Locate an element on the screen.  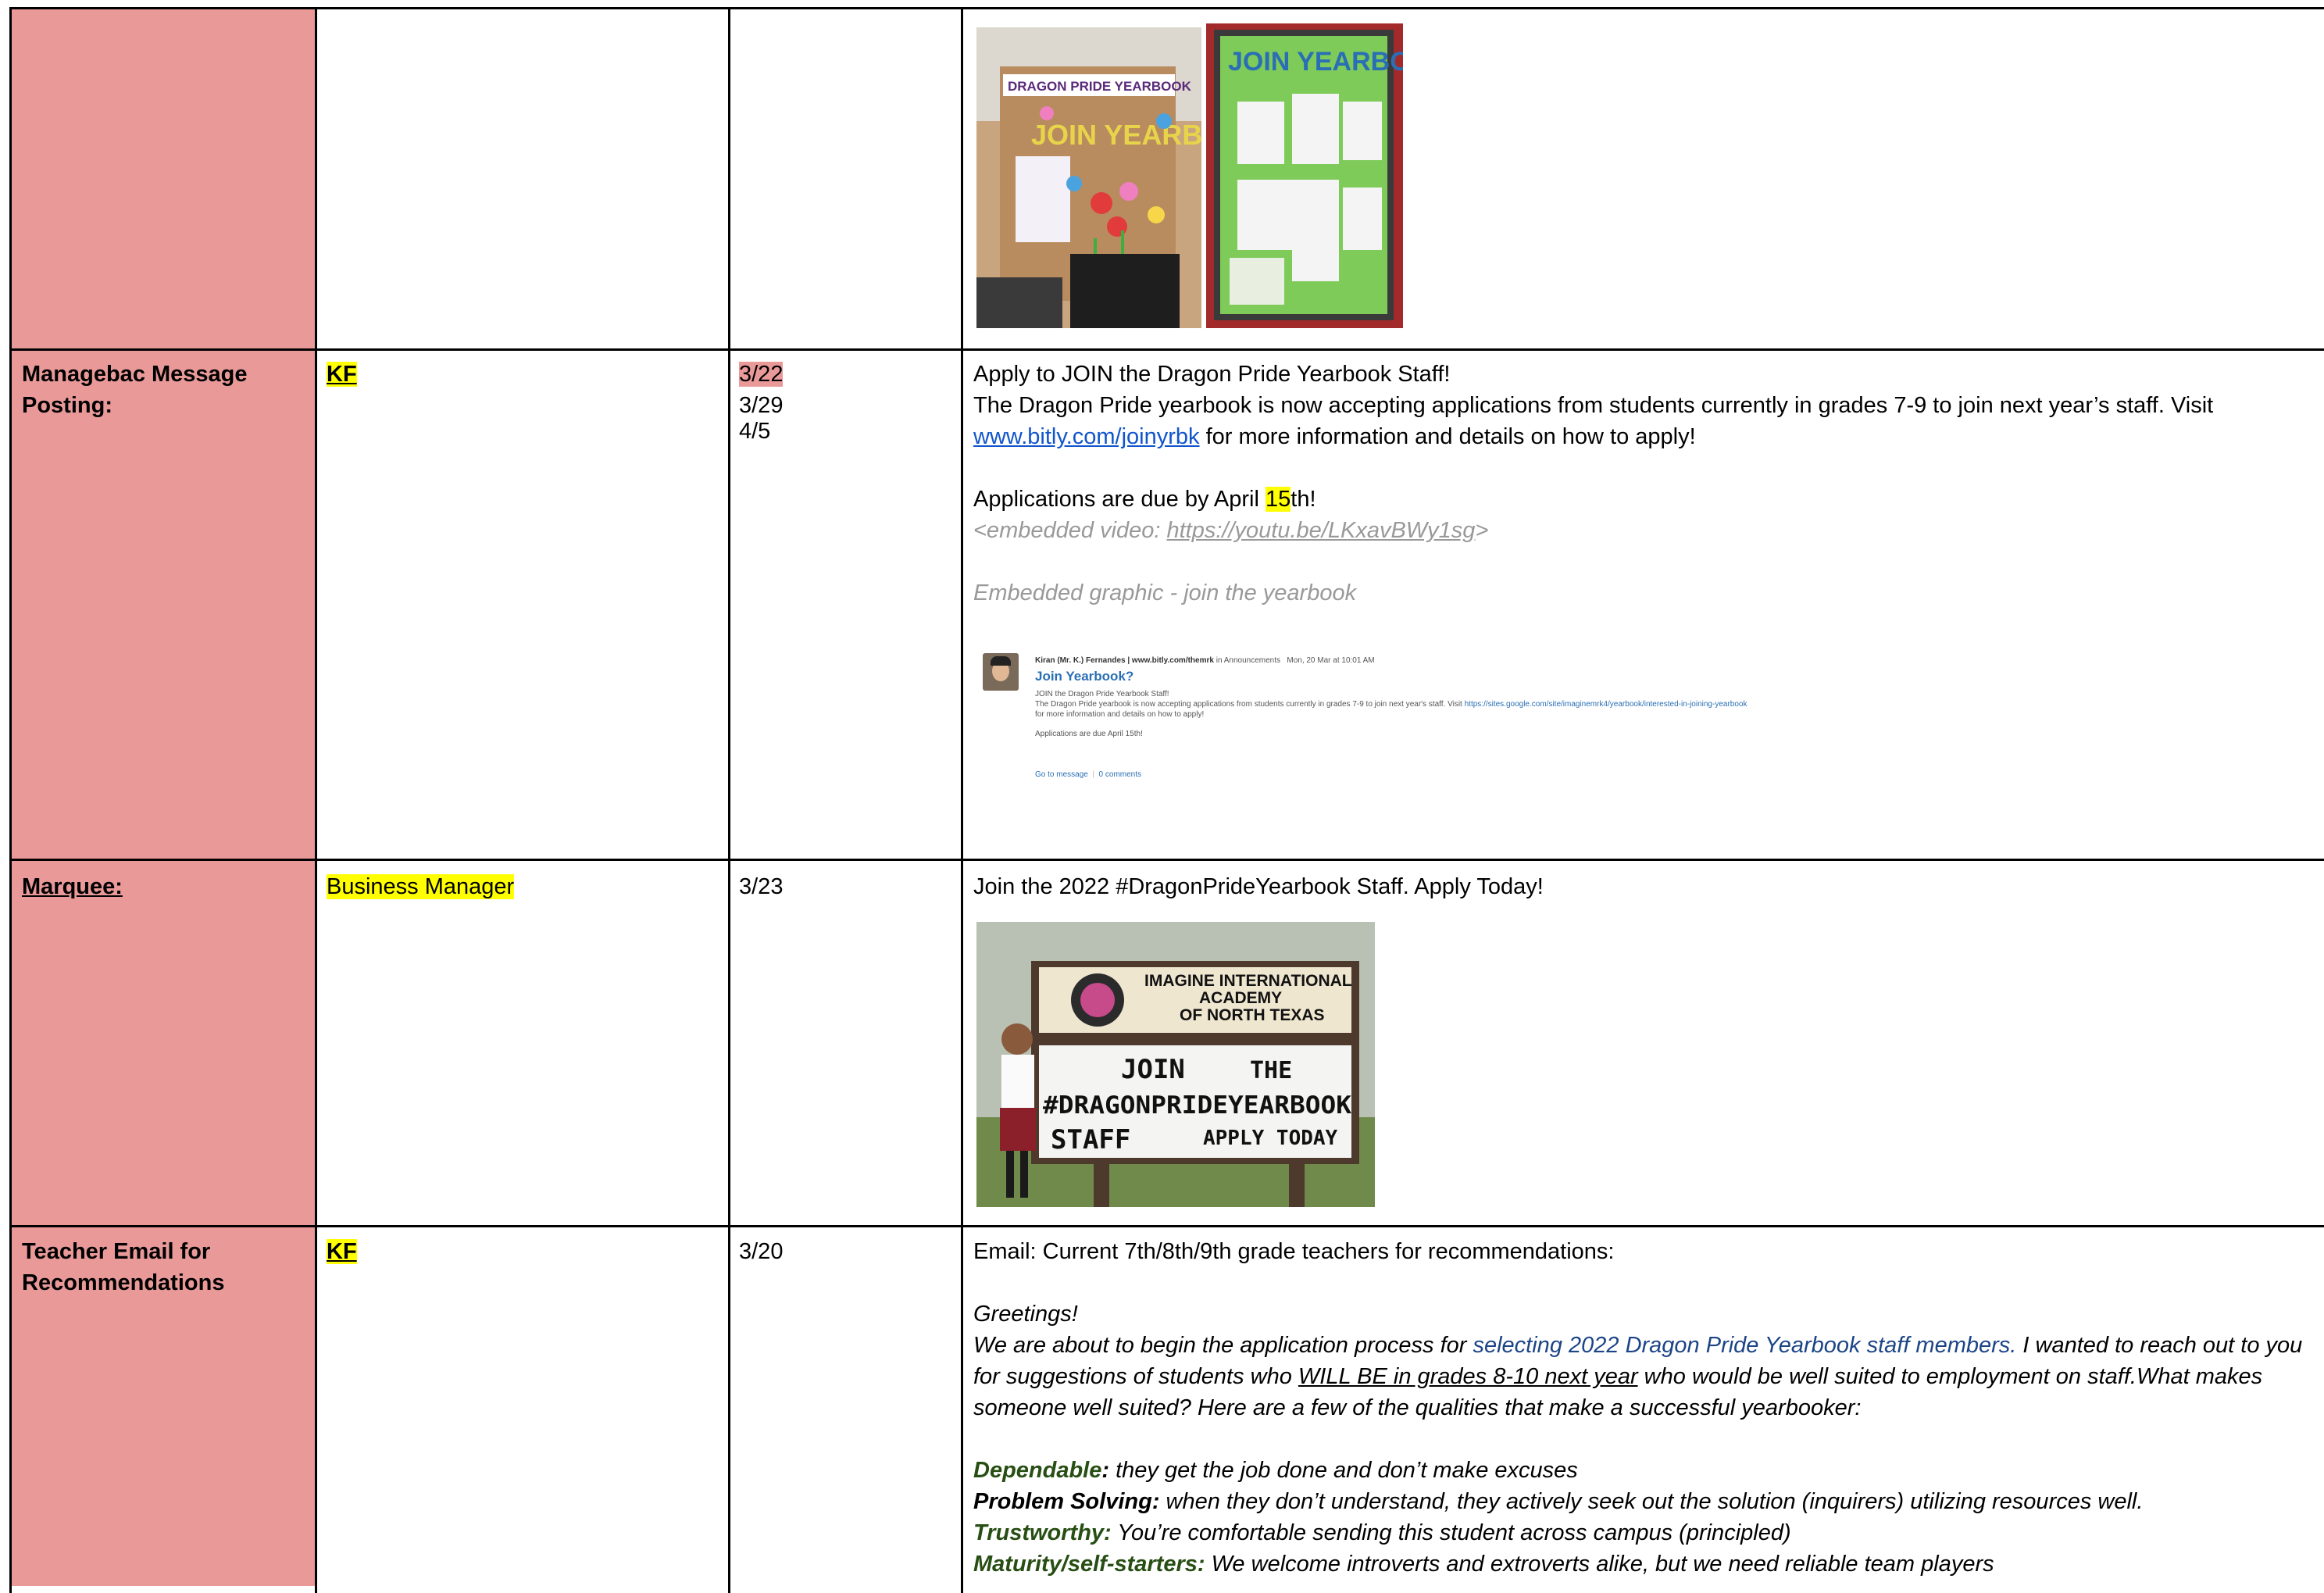
sign-school-location: OF NORTH TEXAS is located at coordinates (1252, 1015).